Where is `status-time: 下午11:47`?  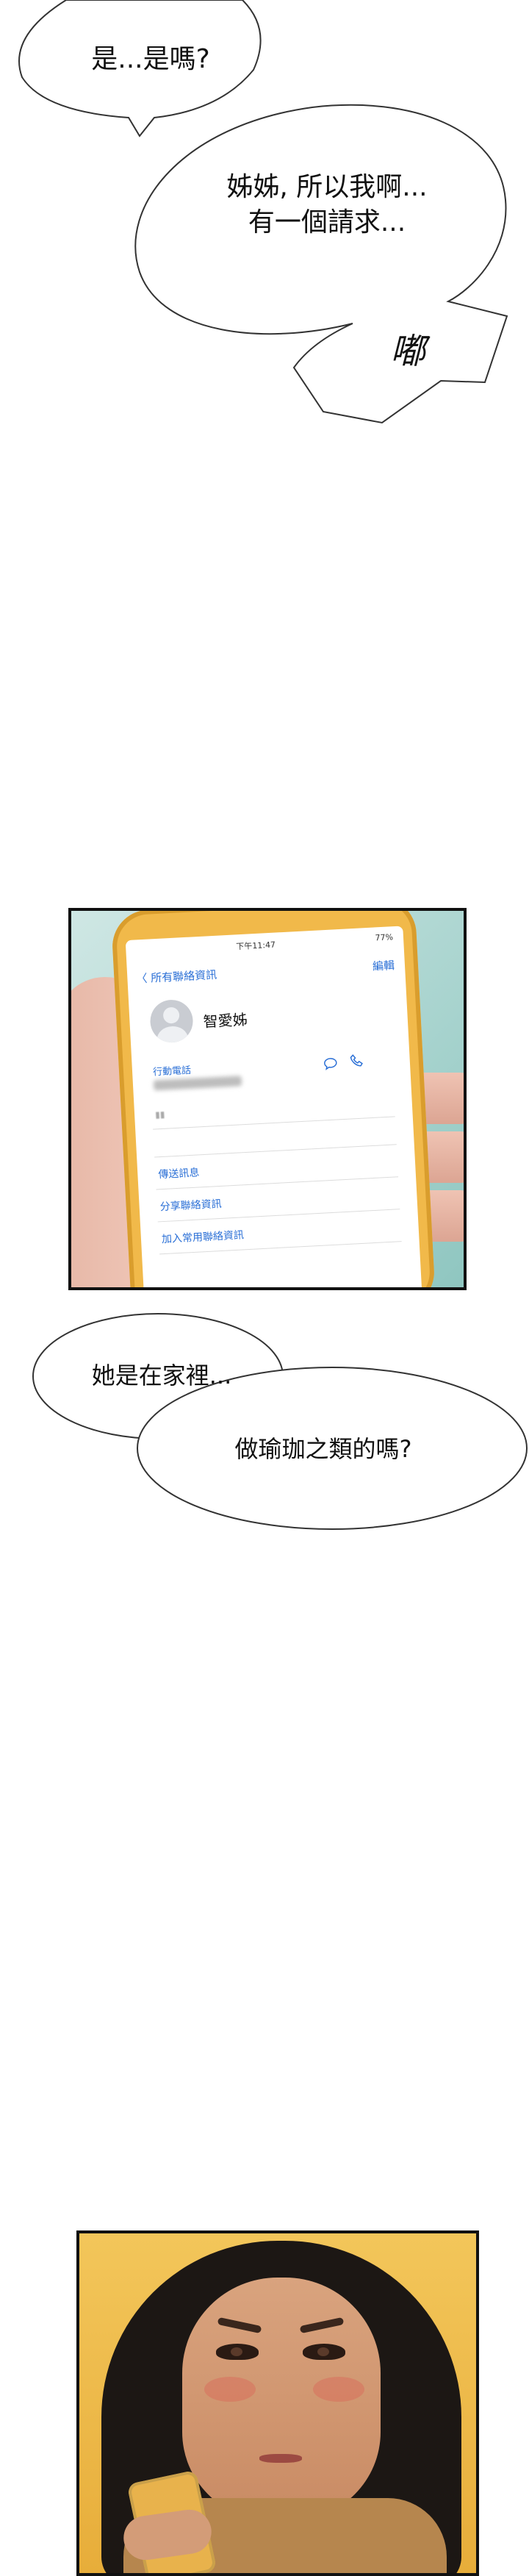
status-time: 下午11:47 is located at coordinates (256, 946).